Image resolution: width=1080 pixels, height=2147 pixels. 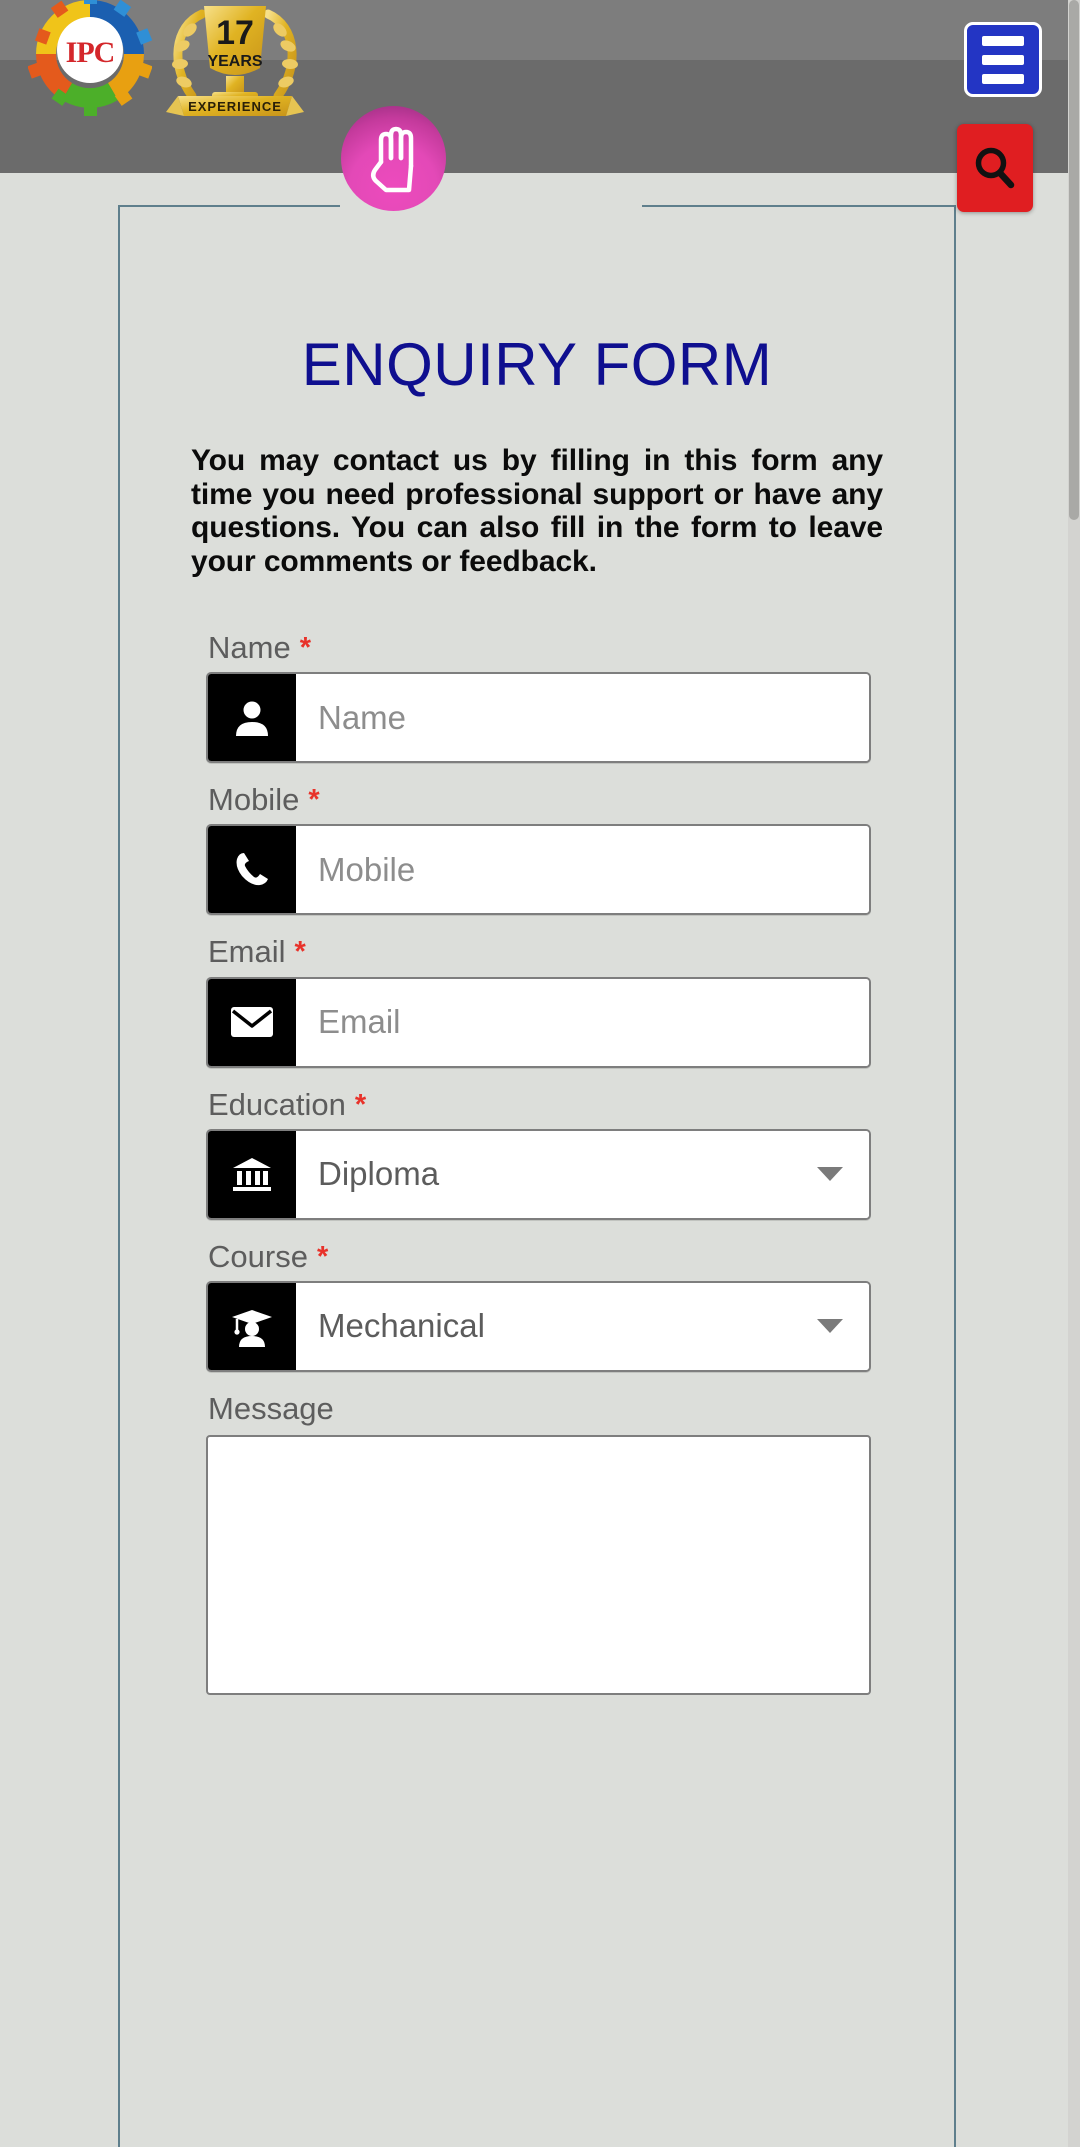 What do you see at coordinates (393, 158) in the screenshot?
I see `hand-icon` at bounding box center [393, 158].